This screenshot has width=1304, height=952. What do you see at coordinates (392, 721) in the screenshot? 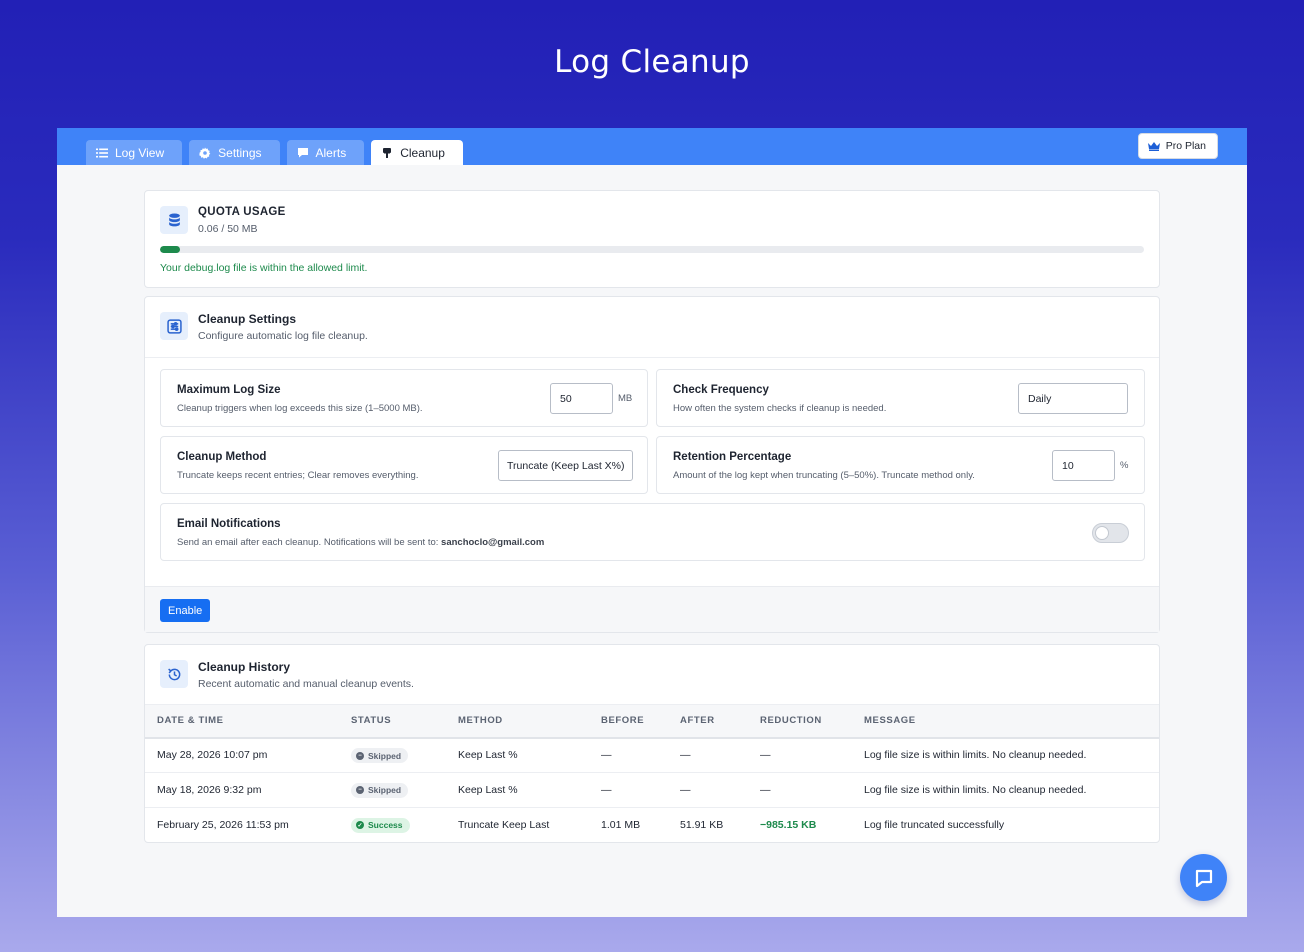
I see `column-header: STATUS` at bounding box center [392, 721].